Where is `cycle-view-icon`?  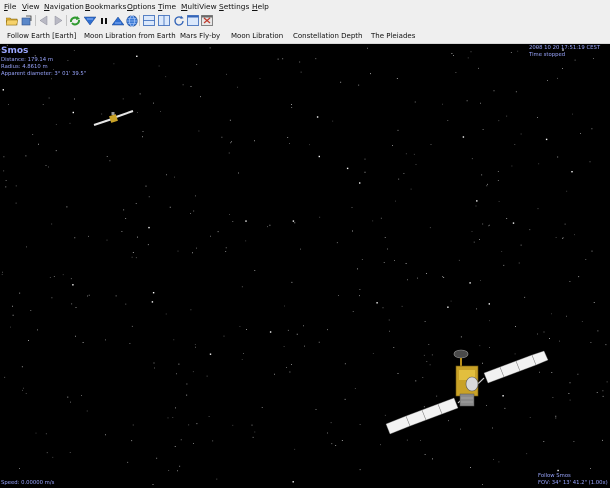
cycle-view-icon is located at coordinates (178, 20).